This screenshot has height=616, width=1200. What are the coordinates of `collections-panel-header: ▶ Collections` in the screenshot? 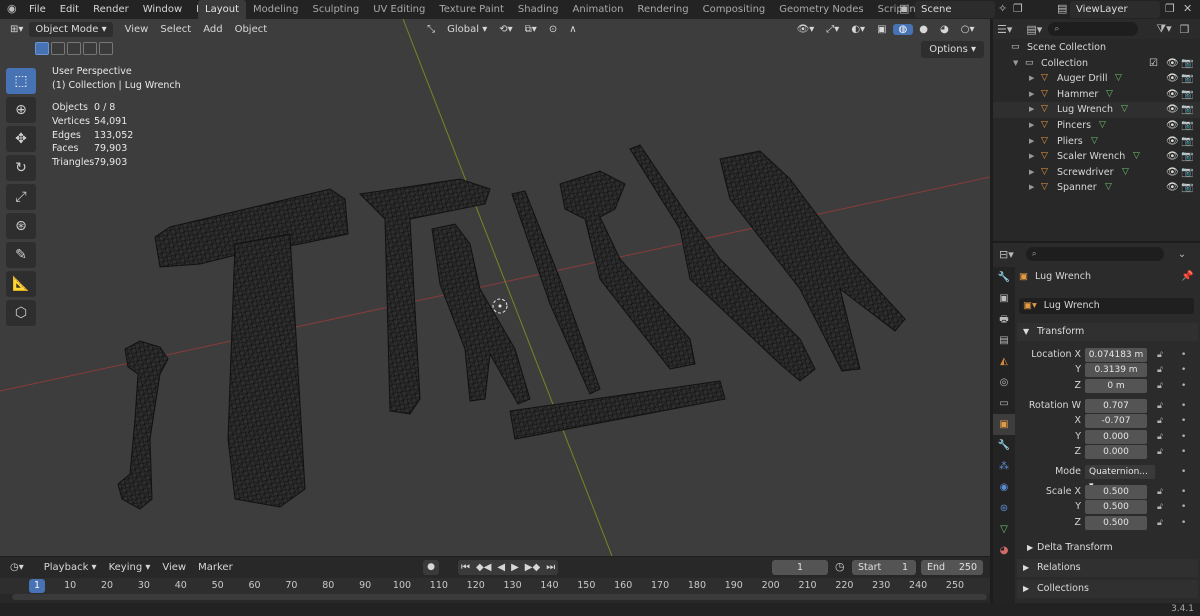 It's located at (1107, 589).